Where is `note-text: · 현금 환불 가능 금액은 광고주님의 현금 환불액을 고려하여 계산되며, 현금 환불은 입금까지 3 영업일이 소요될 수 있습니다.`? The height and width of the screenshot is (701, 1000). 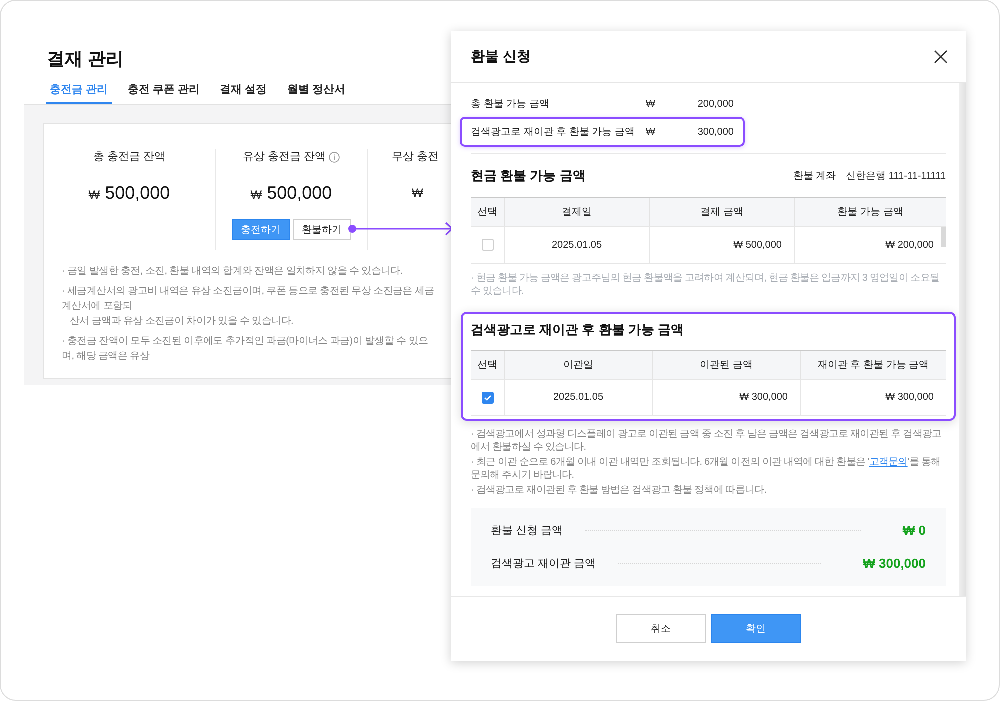
note-text: · 현금 환불 가능 금액은 광고주님의 현금 환불액을 고려하여 계산되며, 현금 환불은 입금까지 3 영업일이 소요될 수 있습니다. is located at coordinates (706, 285).